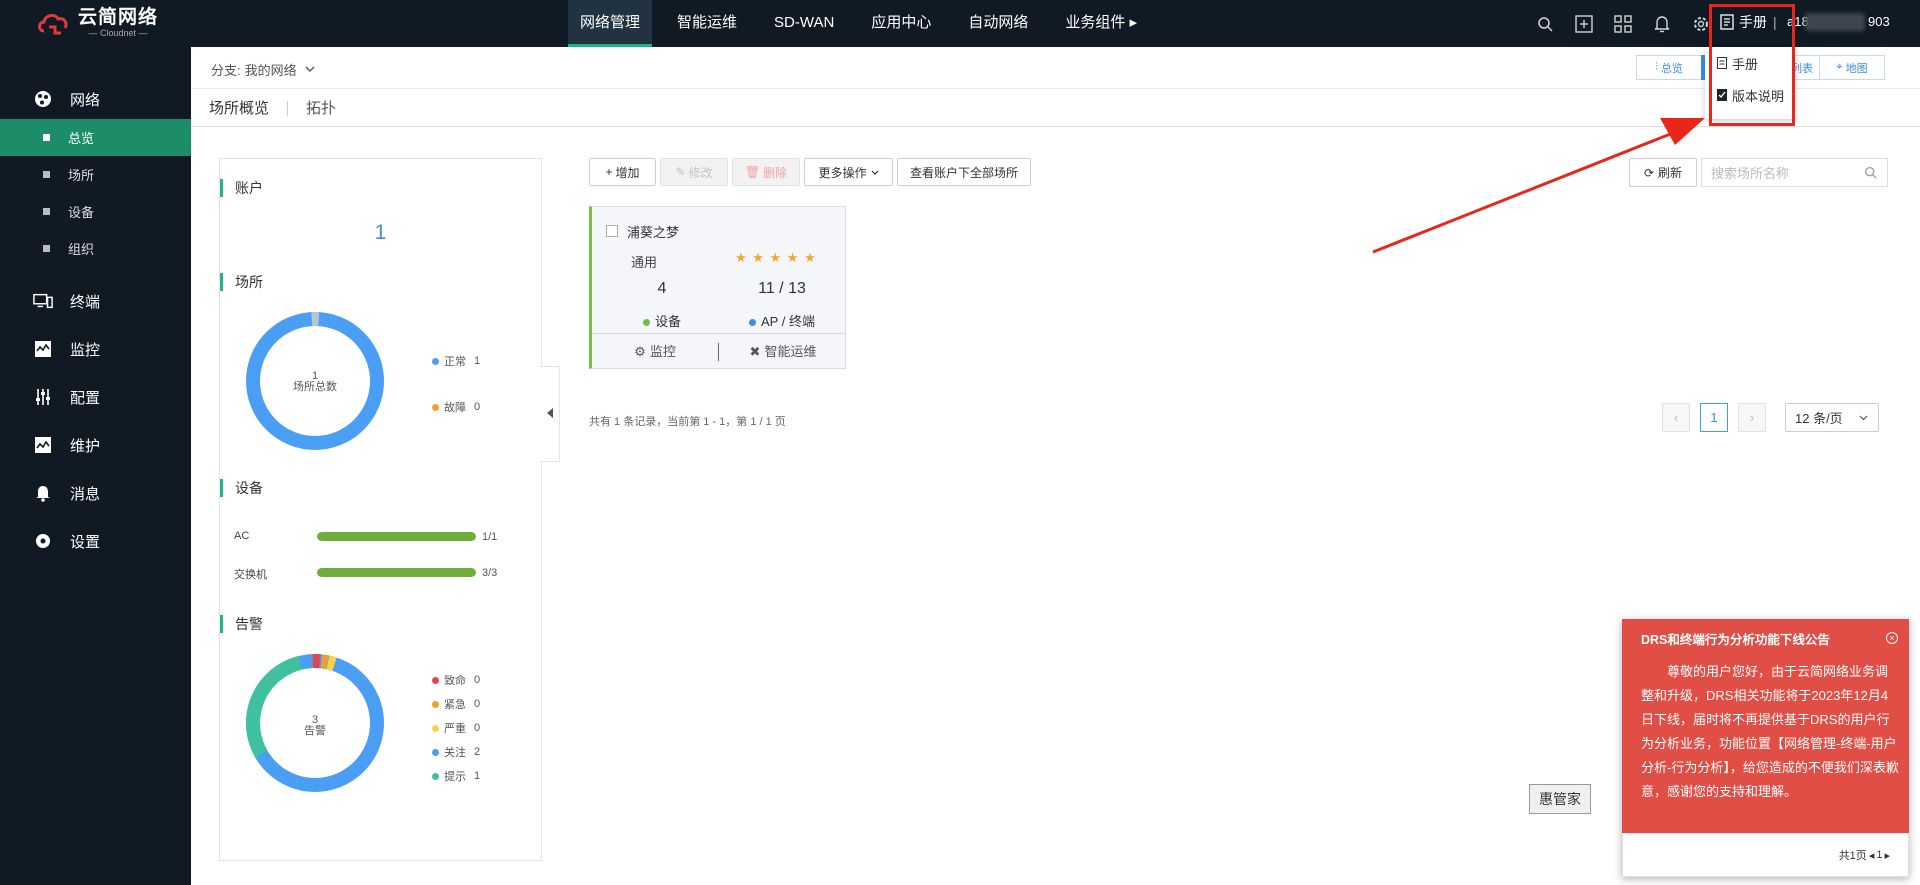  What do you see at coordinates (1735, 640) in the screenshot?
I see `notice-title: DRS和终端行为分析功能下线公告` at bounding box center [1735, 640].